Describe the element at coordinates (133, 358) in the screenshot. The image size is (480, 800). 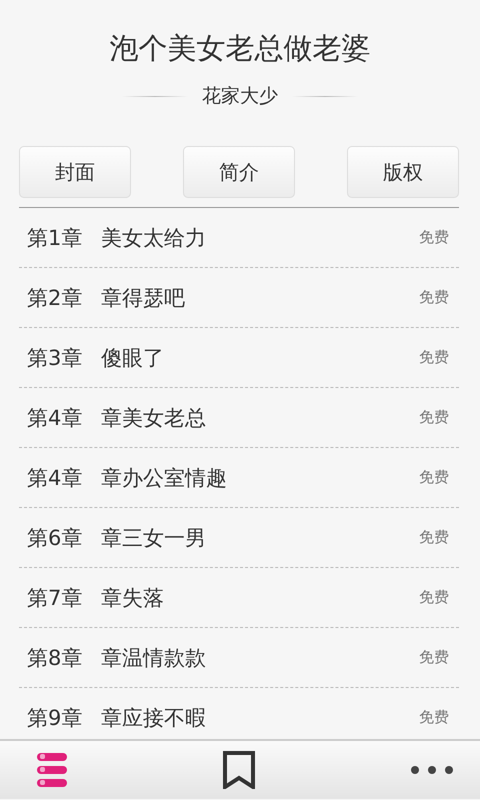
I see `chapter-title: 傻眼了` at that location.